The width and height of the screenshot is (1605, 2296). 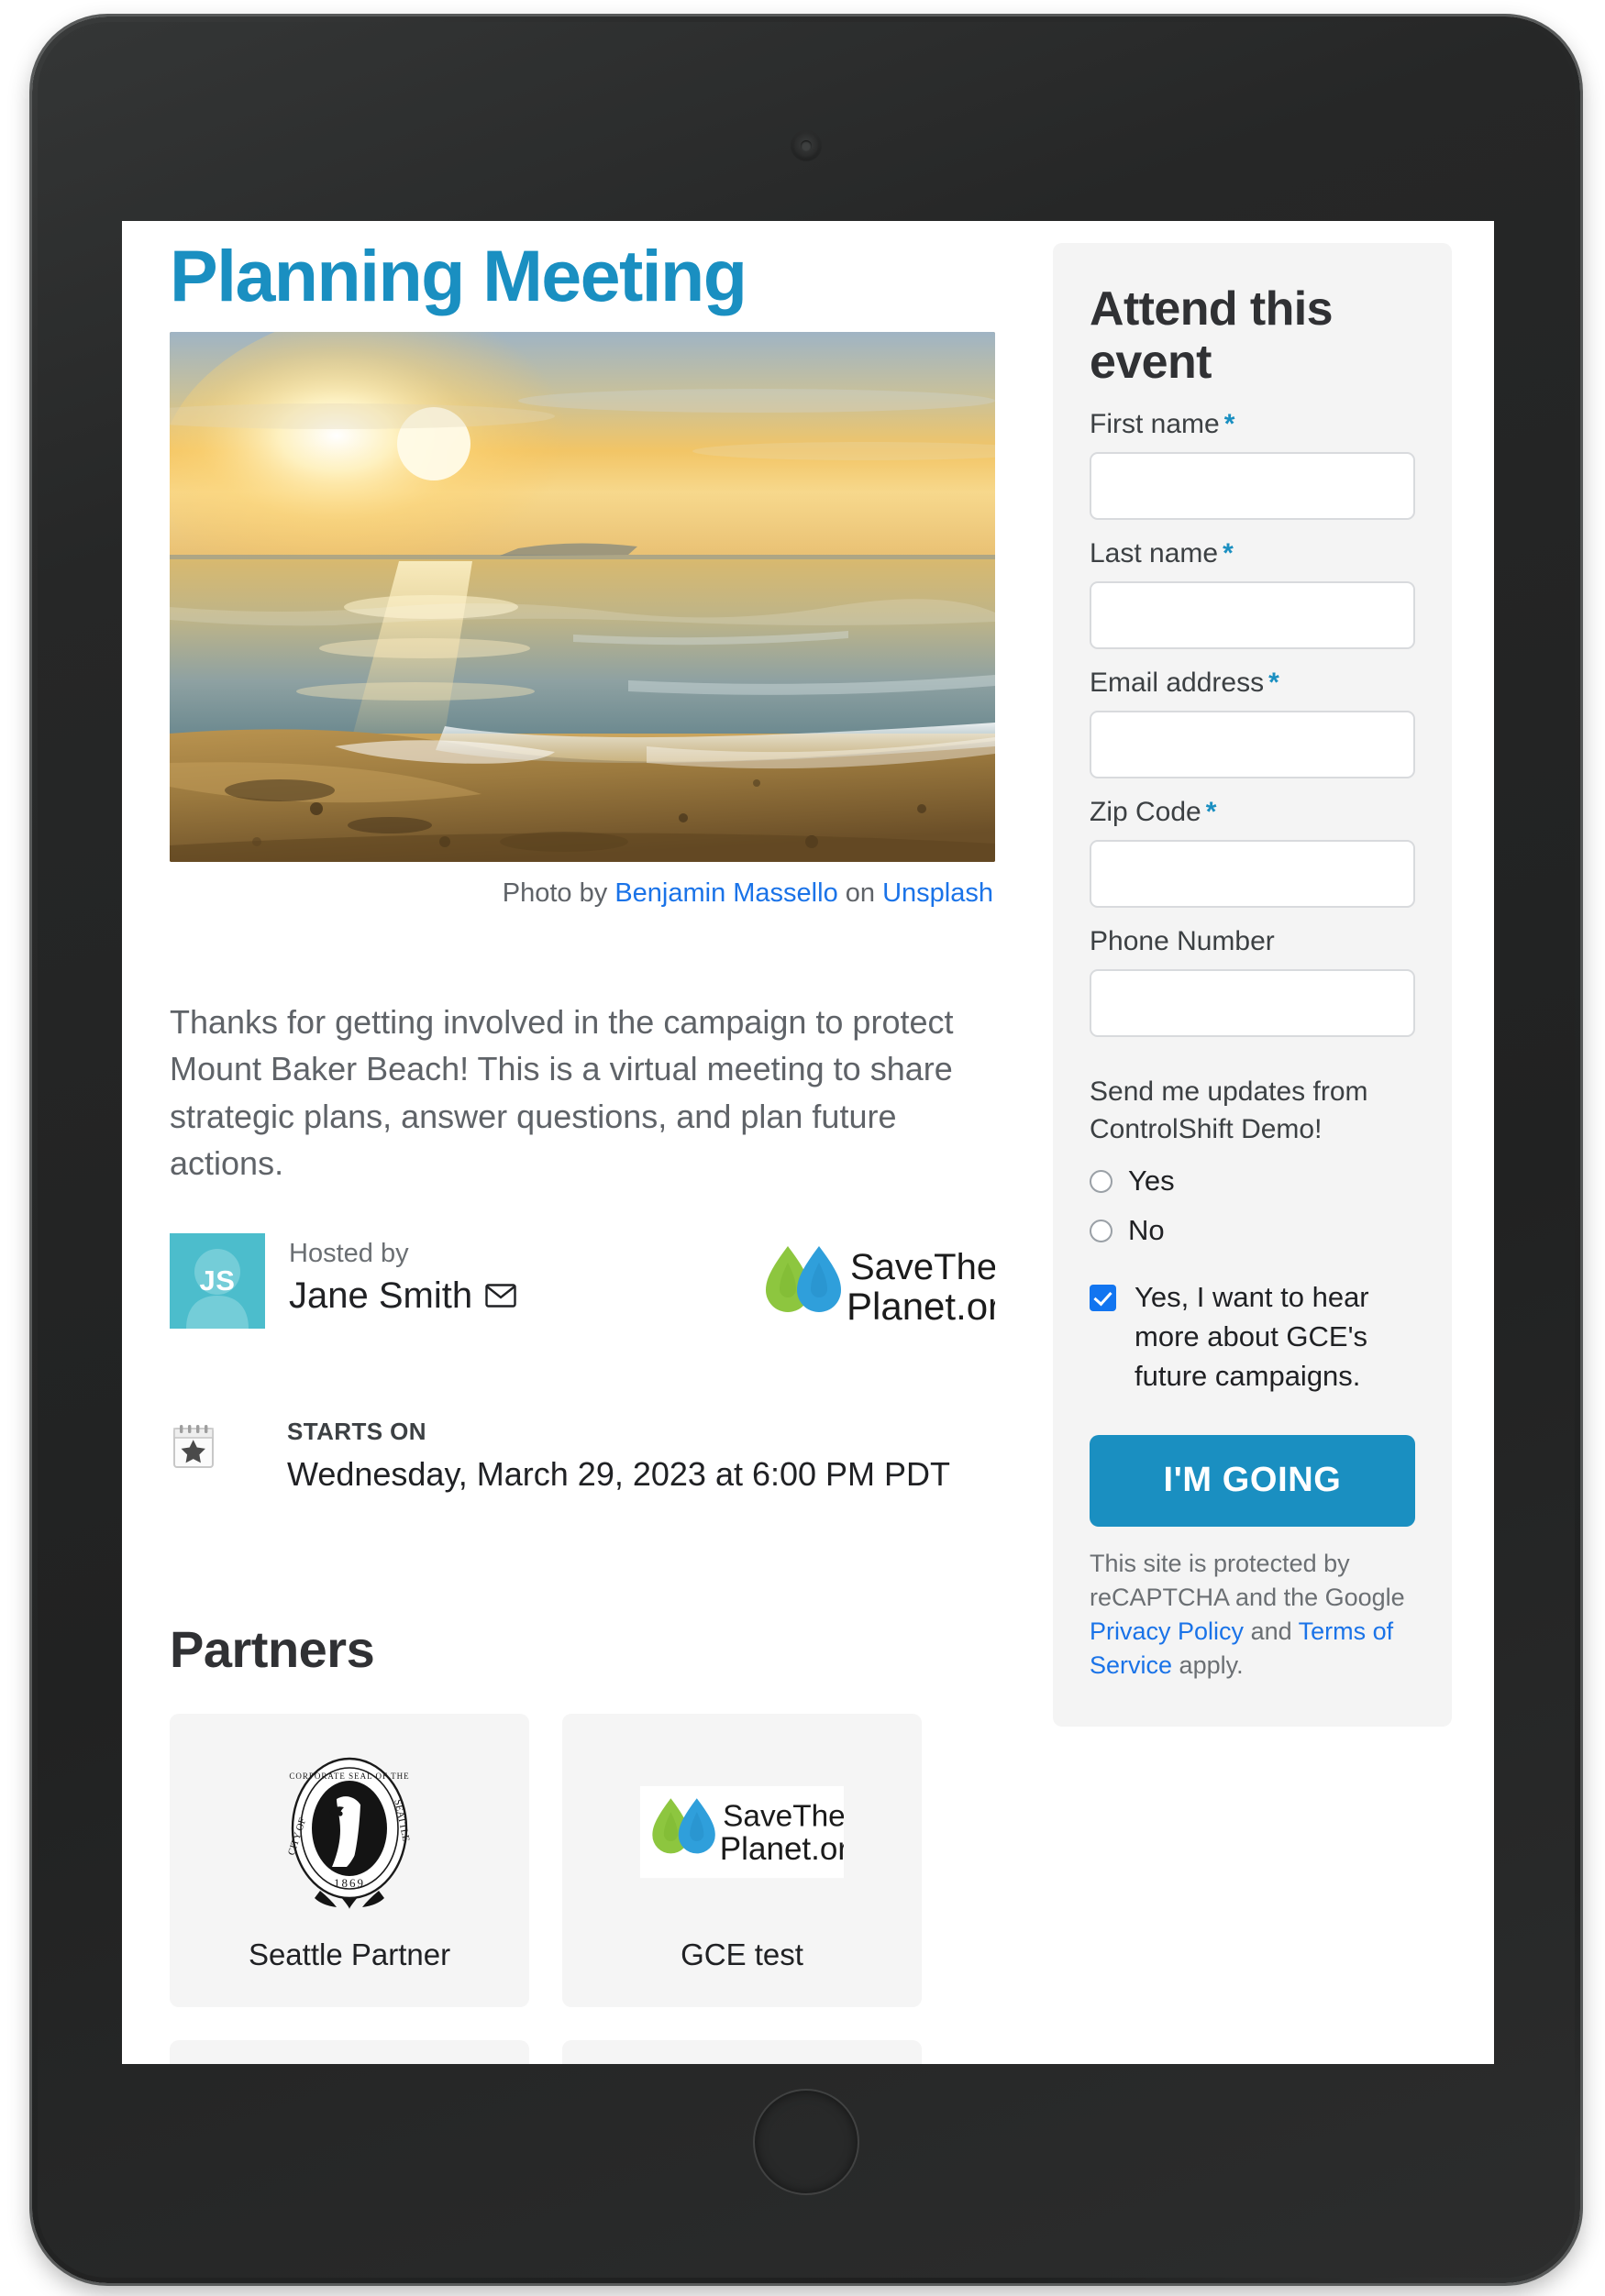 I want to click on field-zip-code: Zip Code *, so click(x=1252, y=853).